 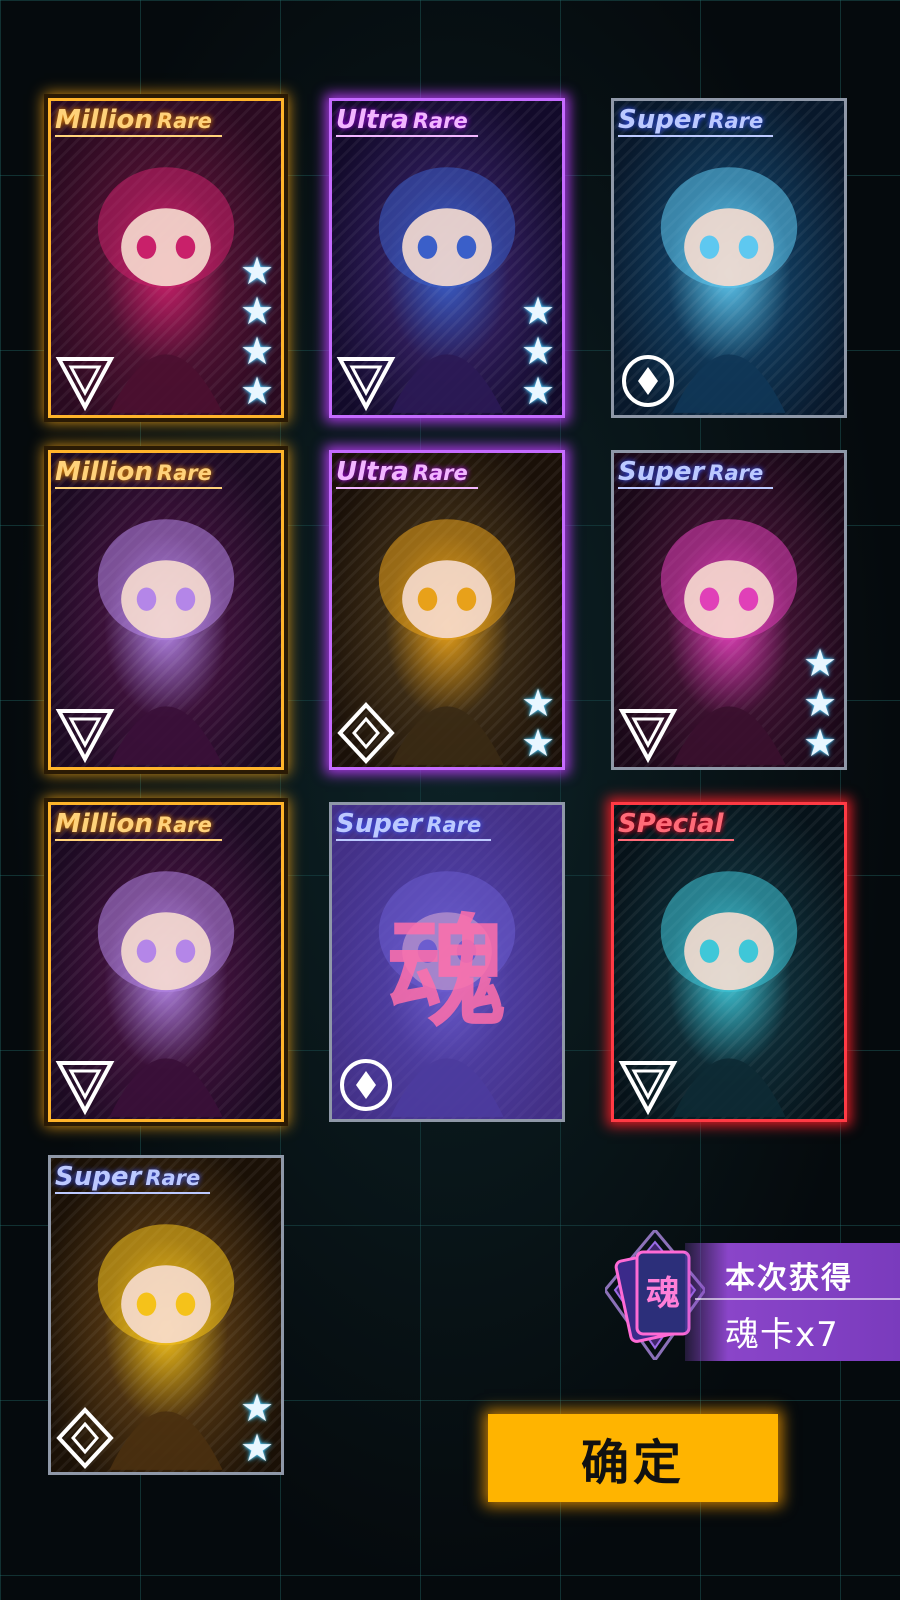 I want to click on rarity-main: SPecial, so click(x=671, y=824).